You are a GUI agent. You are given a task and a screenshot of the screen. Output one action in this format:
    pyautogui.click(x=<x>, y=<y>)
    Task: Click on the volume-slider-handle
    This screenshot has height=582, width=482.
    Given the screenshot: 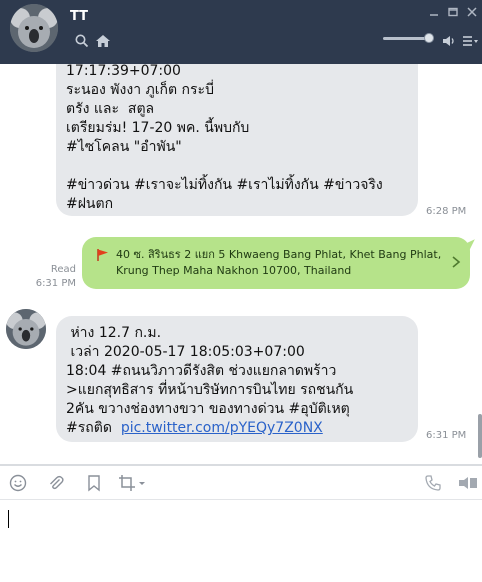 What is the action you would take?
    pyautogui.click(x=429, y=38)
    